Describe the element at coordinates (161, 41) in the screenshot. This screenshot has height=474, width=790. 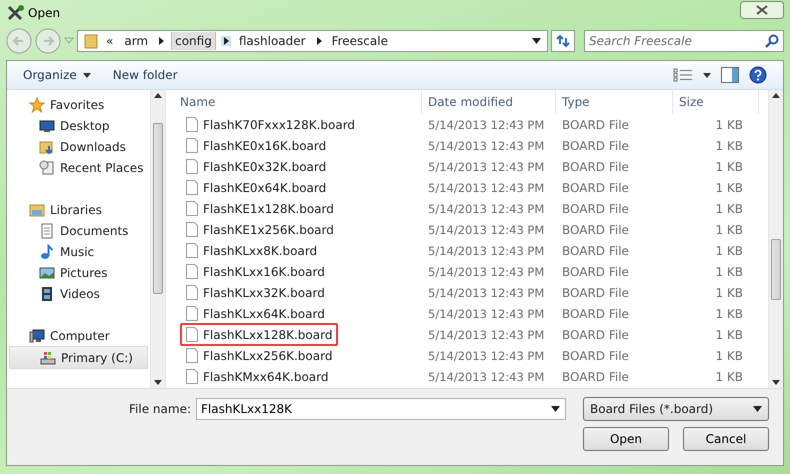
I see `triangle-icon` at that location.